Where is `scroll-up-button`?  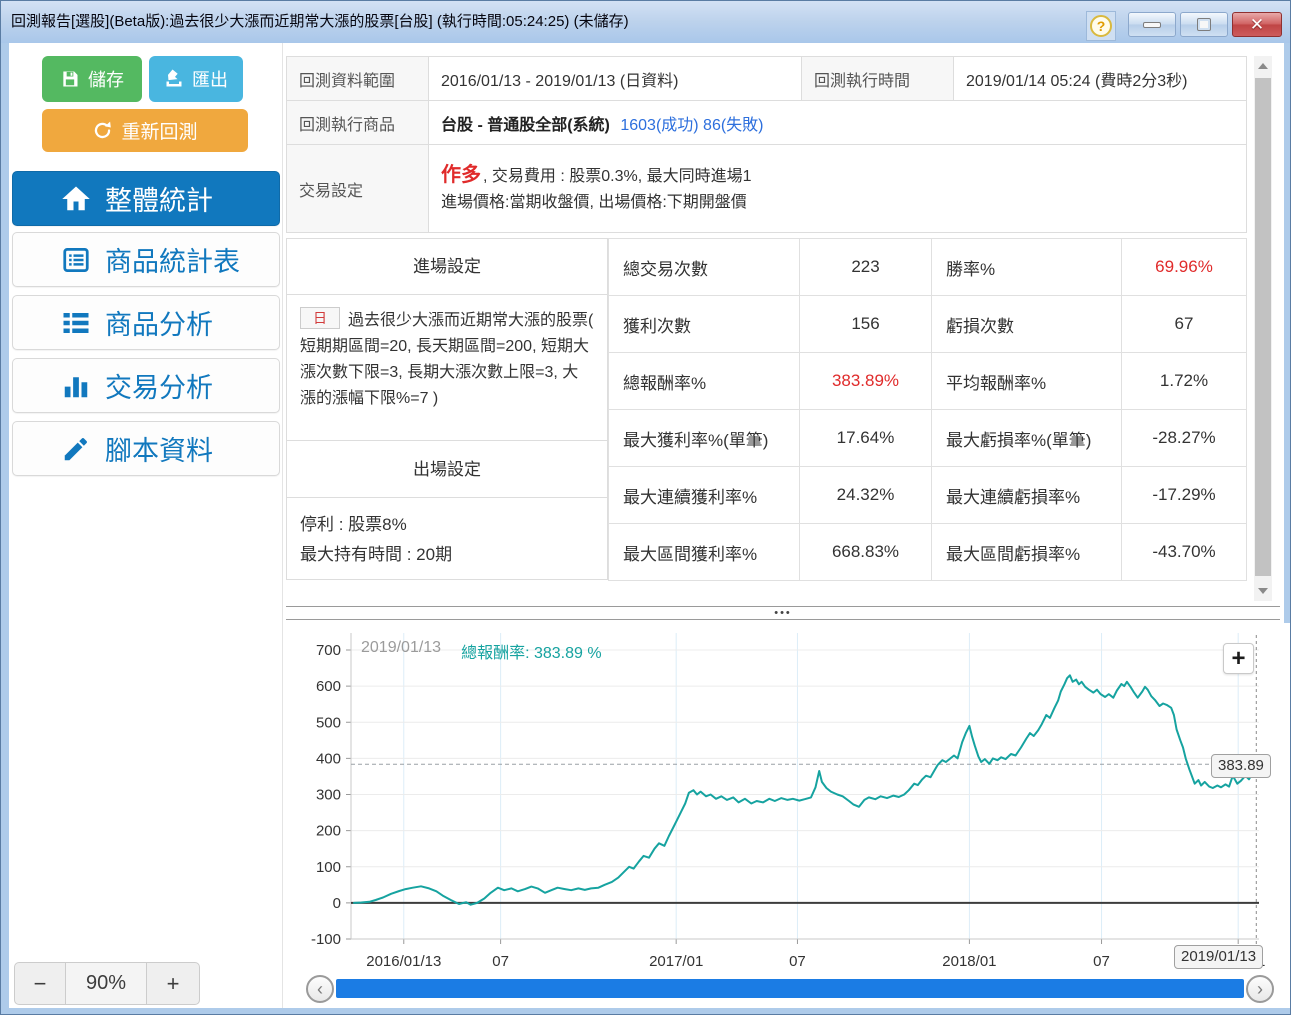 scroll-up-button is located at coordinates (1263, 66).